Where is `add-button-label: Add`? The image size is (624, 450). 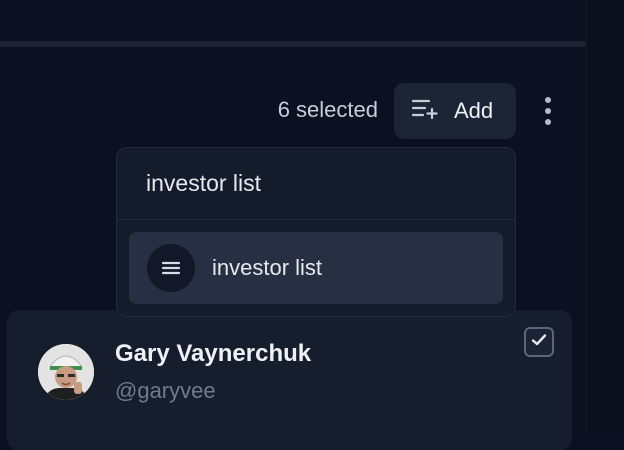
add-button-label: Add is located at coordinates (474, 110).